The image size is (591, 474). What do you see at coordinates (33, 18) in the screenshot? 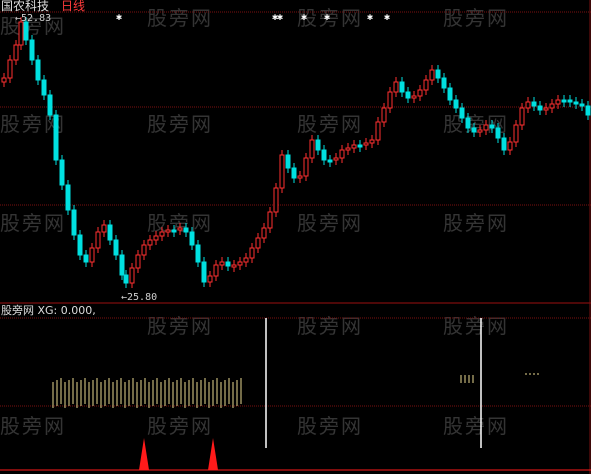
I see `high-price-marker: ←52.83` at bounding box center [33, 18].